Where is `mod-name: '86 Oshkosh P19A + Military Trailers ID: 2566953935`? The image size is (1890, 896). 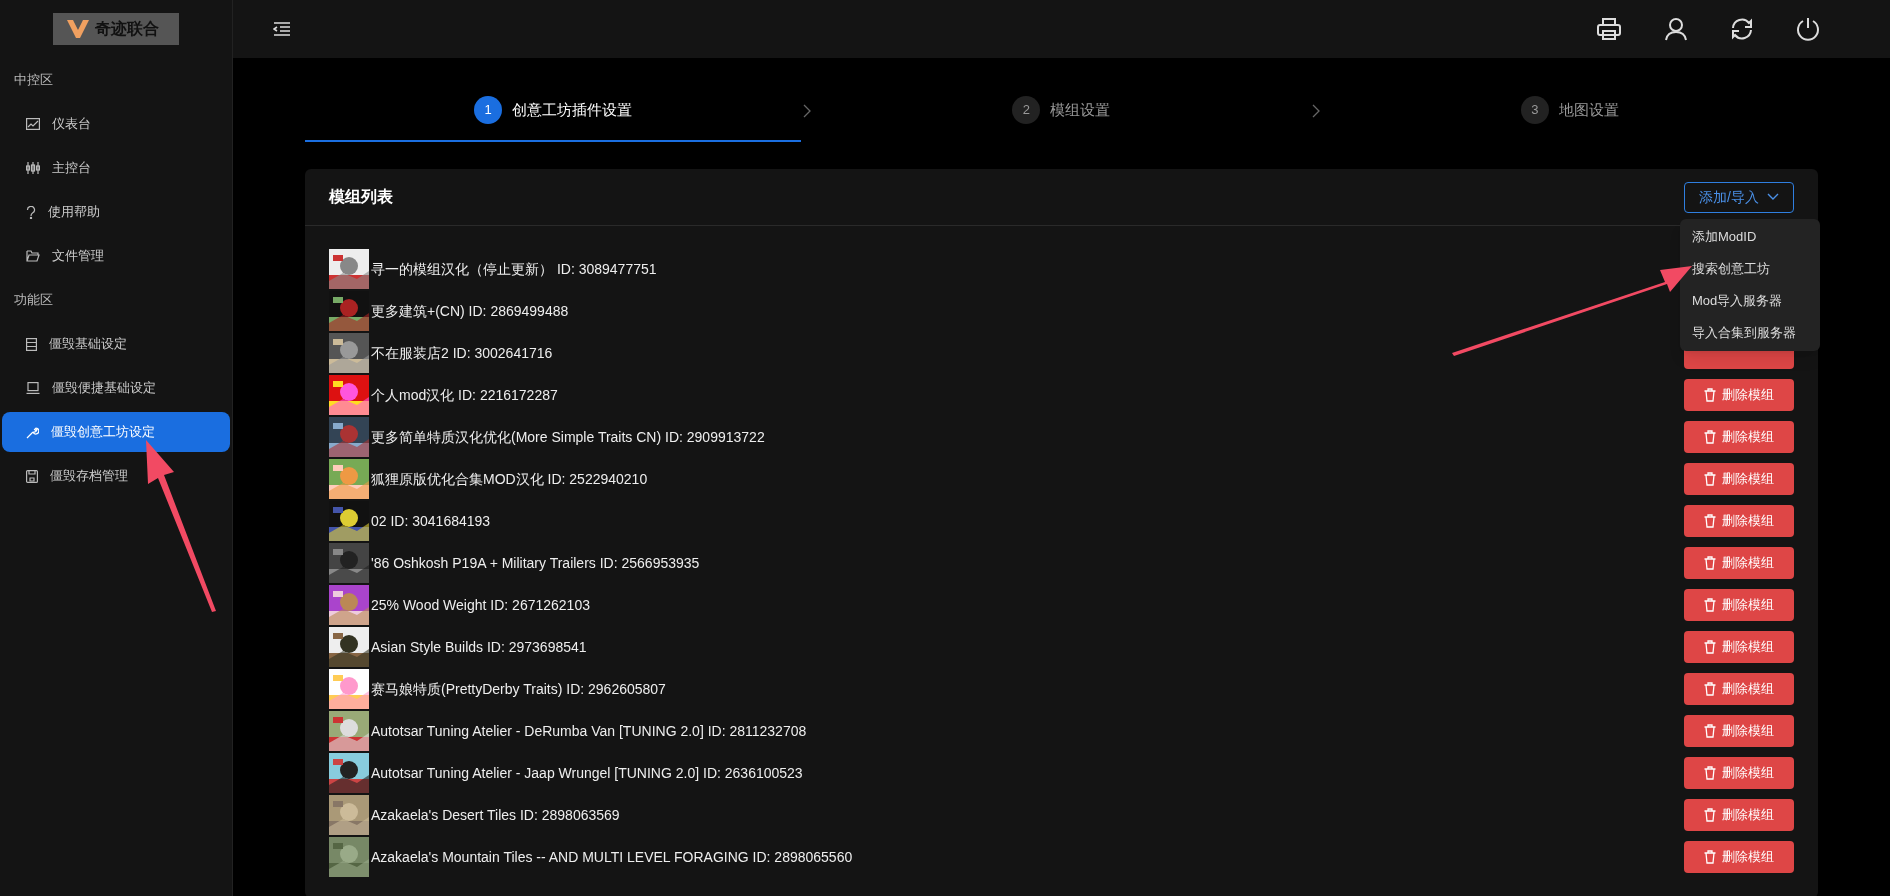 mod-name: '86 Oshkosh P19A + Military Trailers ID: 2566953935 is located at coordinates (535, 563).